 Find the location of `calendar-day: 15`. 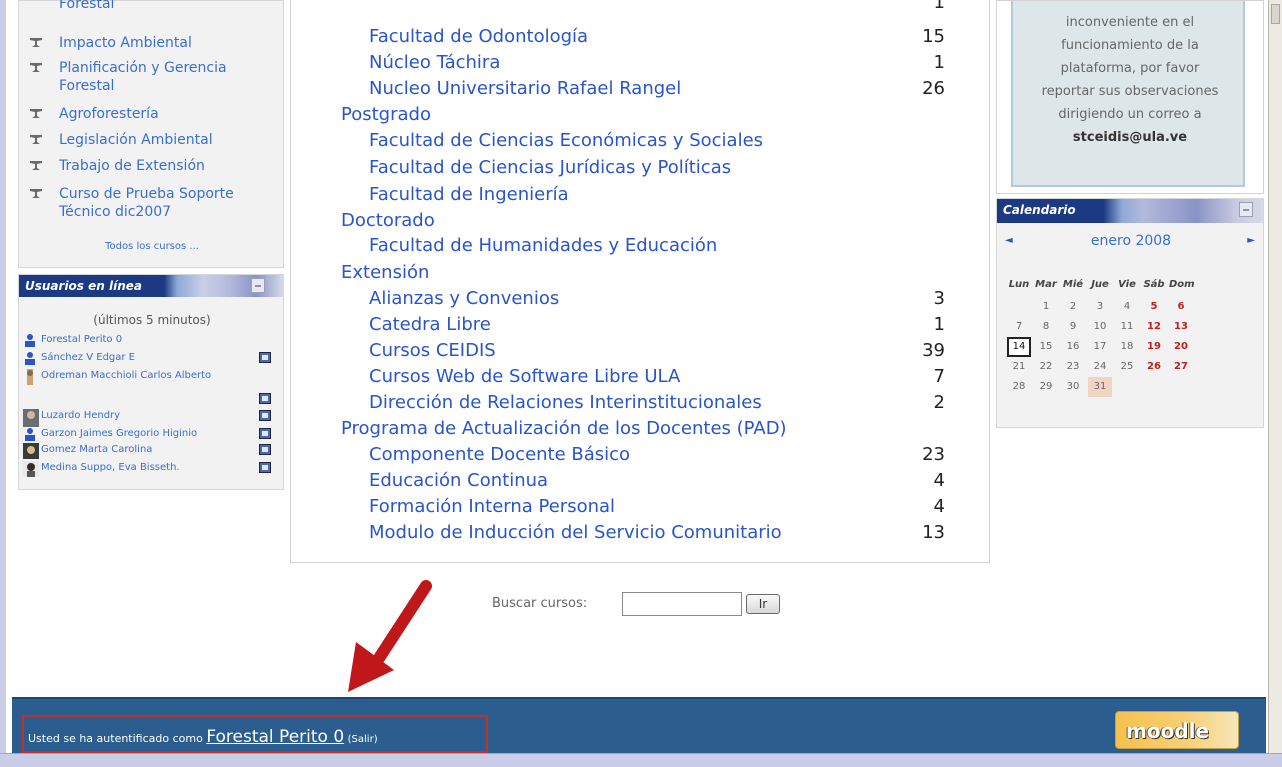

calendar-day: 15 is located at coordinates (1046, 347).